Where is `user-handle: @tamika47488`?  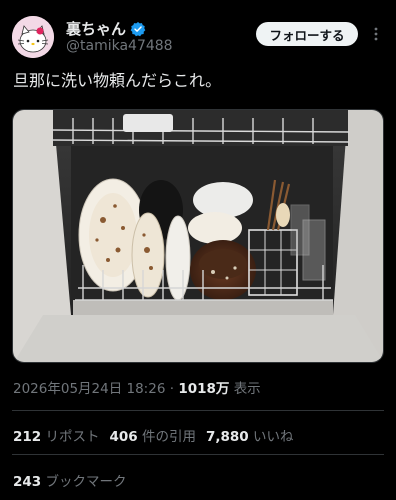
user-handle: @tamika47488 is located at coordinates (119, 46).